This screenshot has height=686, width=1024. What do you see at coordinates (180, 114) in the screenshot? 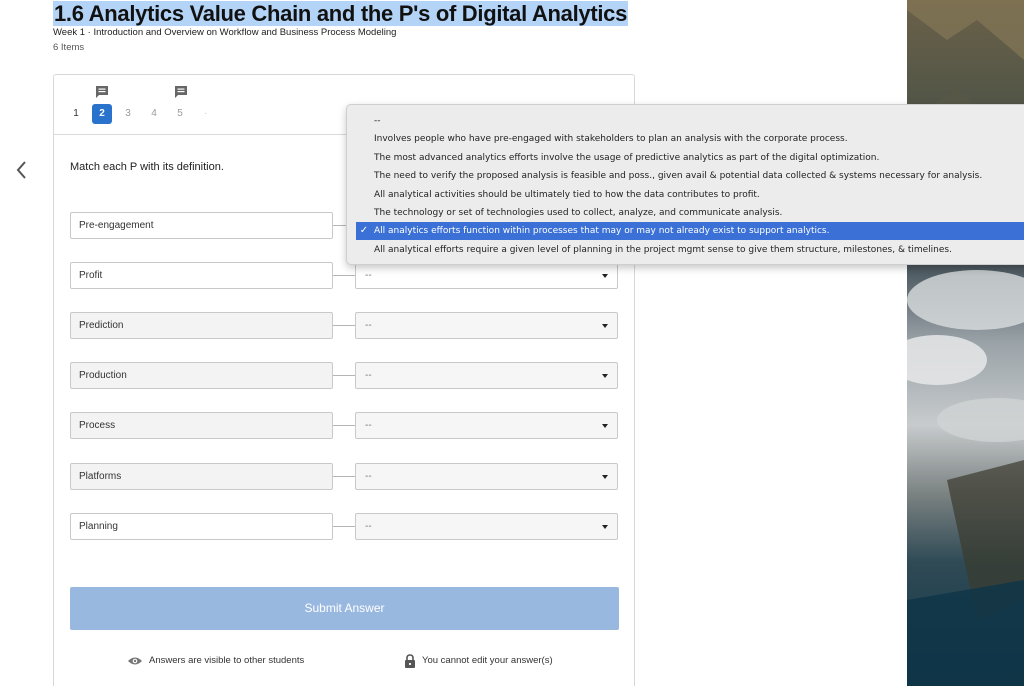
I see `question-nav-5: 5` at bounding box center [180, 114].